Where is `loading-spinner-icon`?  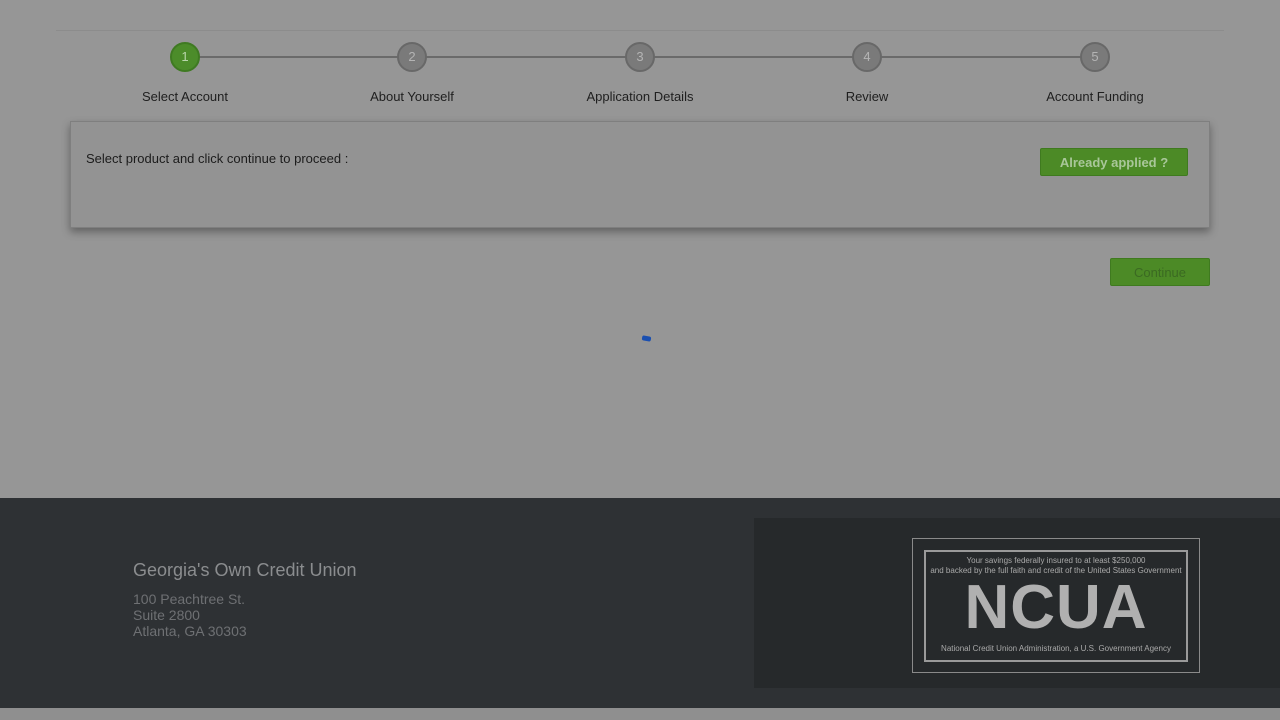 loading-spinner-icon is located at coordinates (646, 338).